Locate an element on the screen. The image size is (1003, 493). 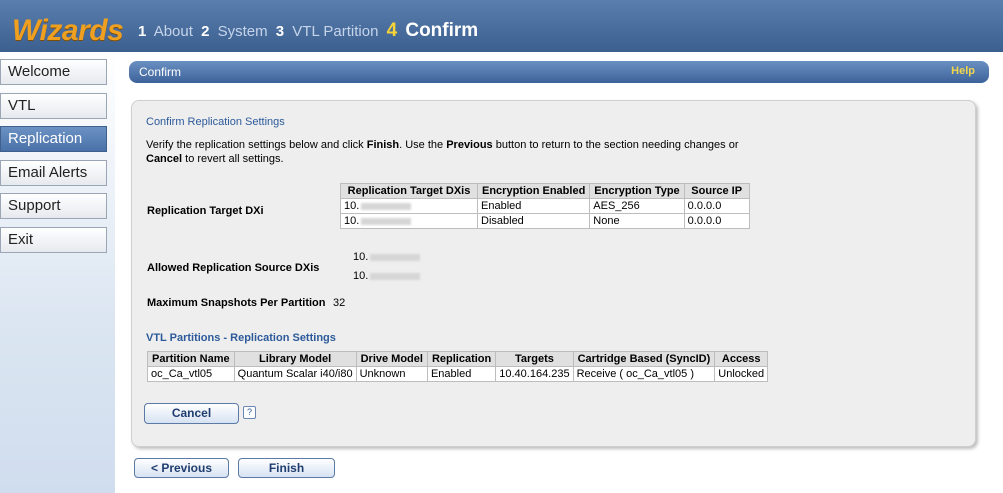
replication-target-label: Replication Target DXi is located at coordinates (205, 211).